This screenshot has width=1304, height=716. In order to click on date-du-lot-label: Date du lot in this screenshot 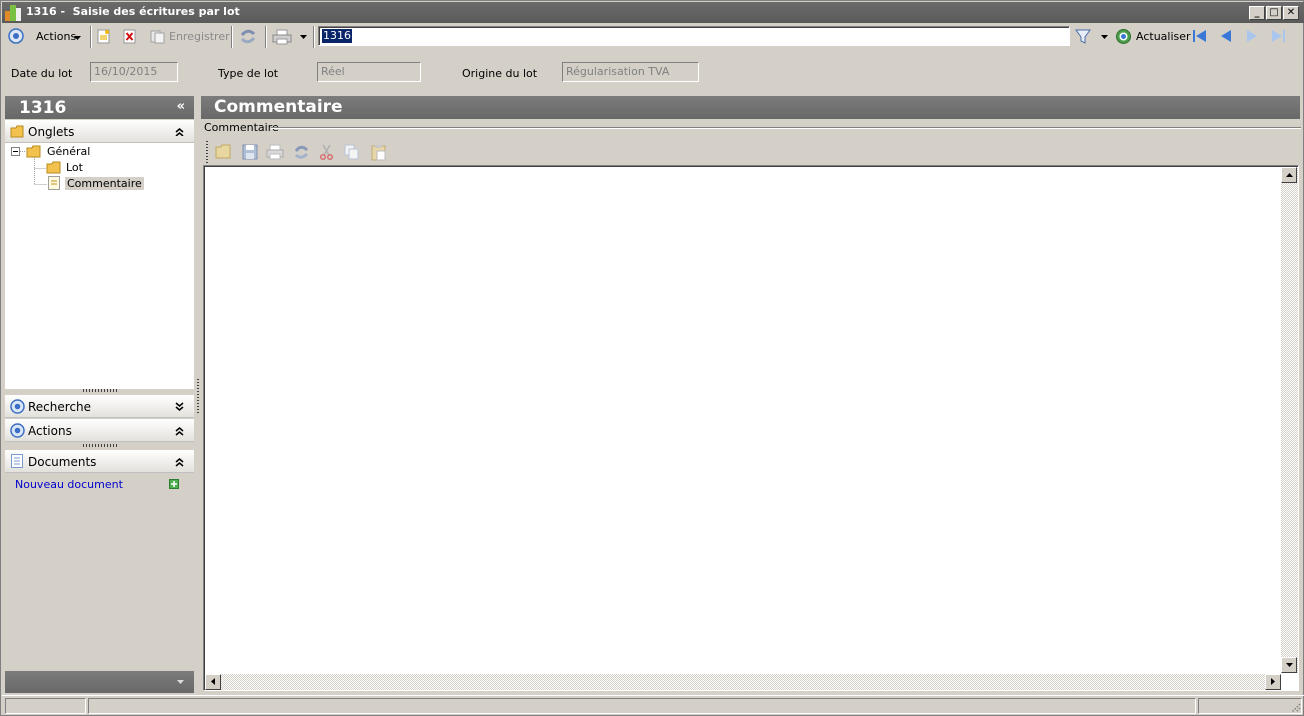, I will do `click(42, 73)`.